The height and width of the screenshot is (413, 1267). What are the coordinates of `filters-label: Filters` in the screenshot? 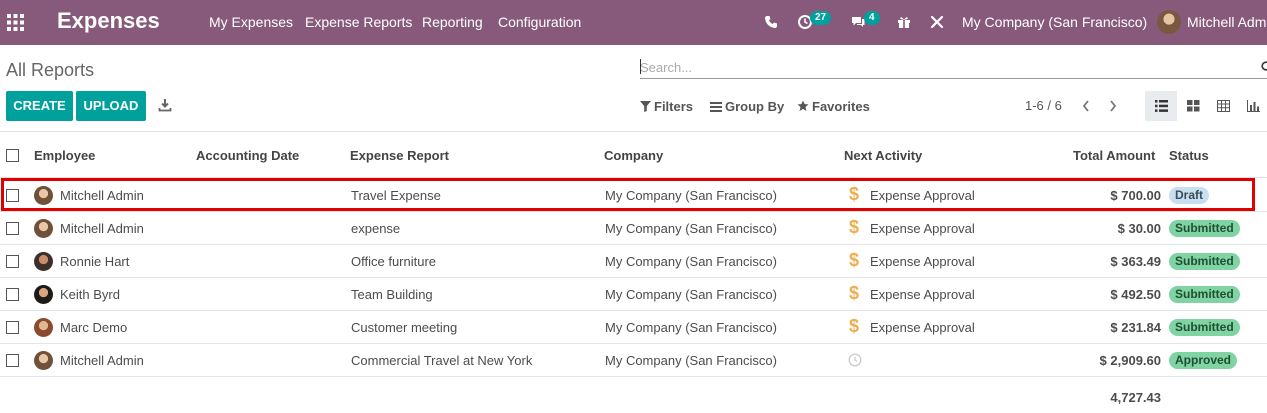 It's located at (674, 106).